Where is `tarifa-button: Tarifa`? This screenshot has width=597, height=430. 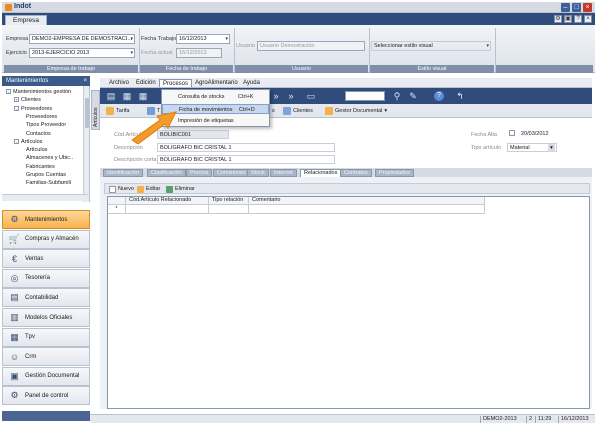
tarifa-button: Tarifa is located at coordinates (117, 111).